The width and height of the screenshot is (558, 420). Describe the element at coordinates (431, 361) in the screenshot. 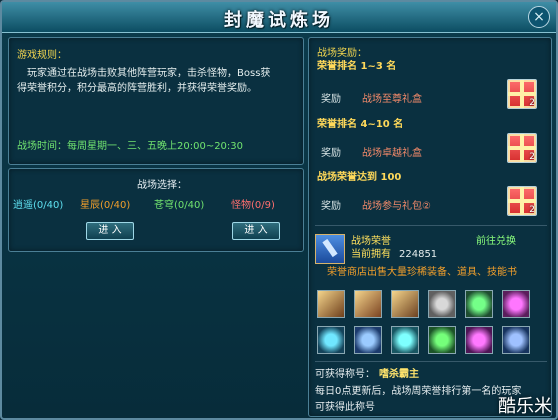

I see `footer-divider` at that location.